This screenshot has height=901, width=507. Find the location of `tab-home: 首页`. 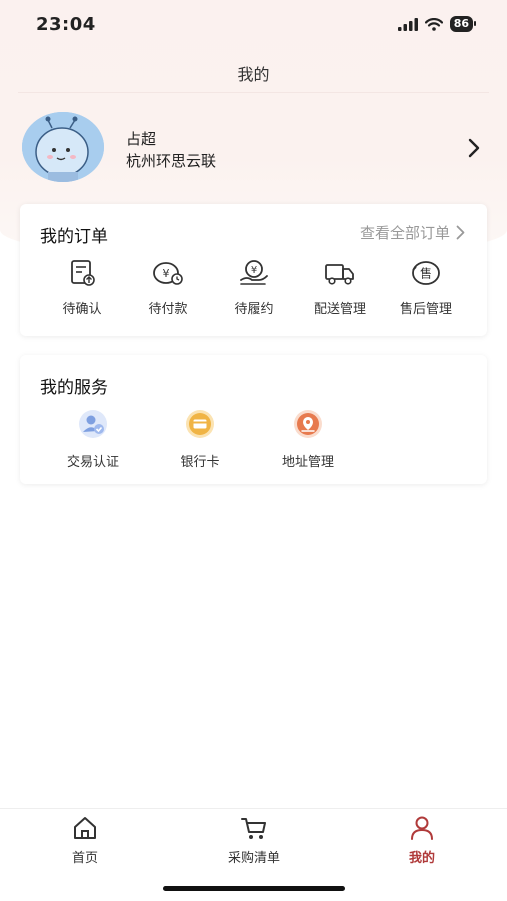

tab-home: 首页 is located at coordinates (85, 840).